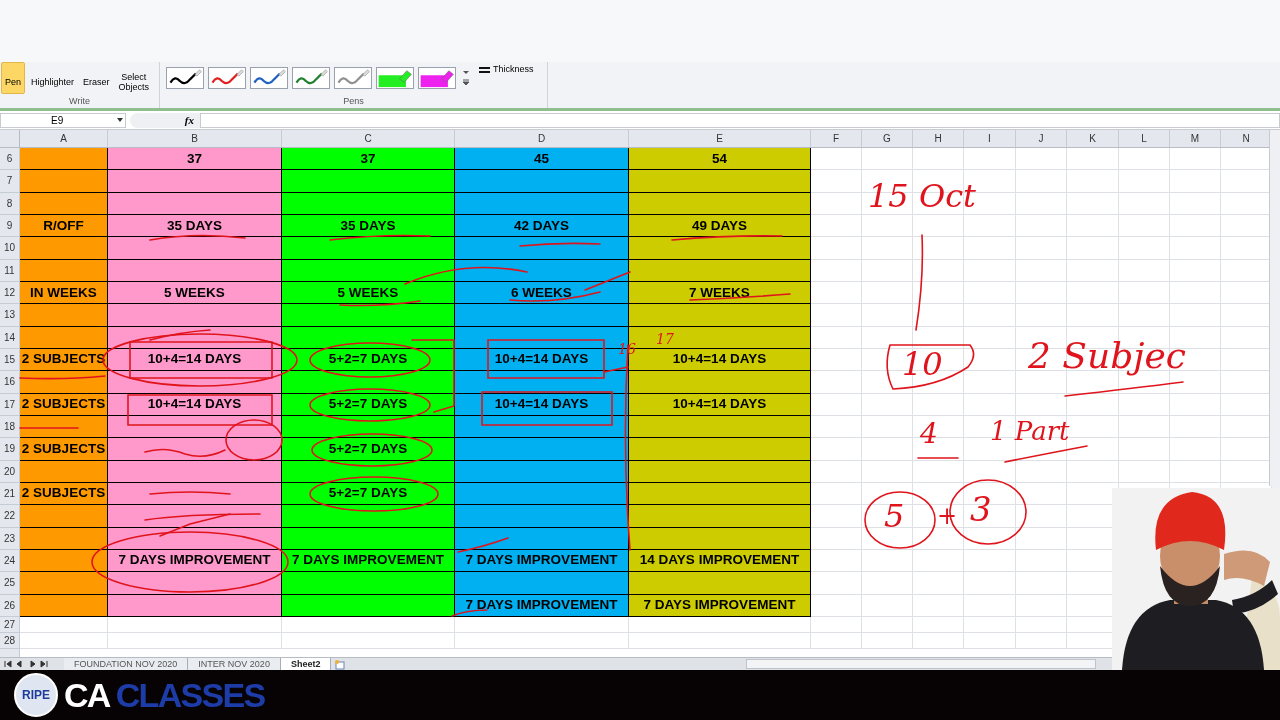 The height and width of the screenshot is (720, 1280). What do you see at coordinates (126, 663) in the screenshot?
I see `sheet-tab: FOUNDATION NOV 2020` at bounding box center [126, 663].